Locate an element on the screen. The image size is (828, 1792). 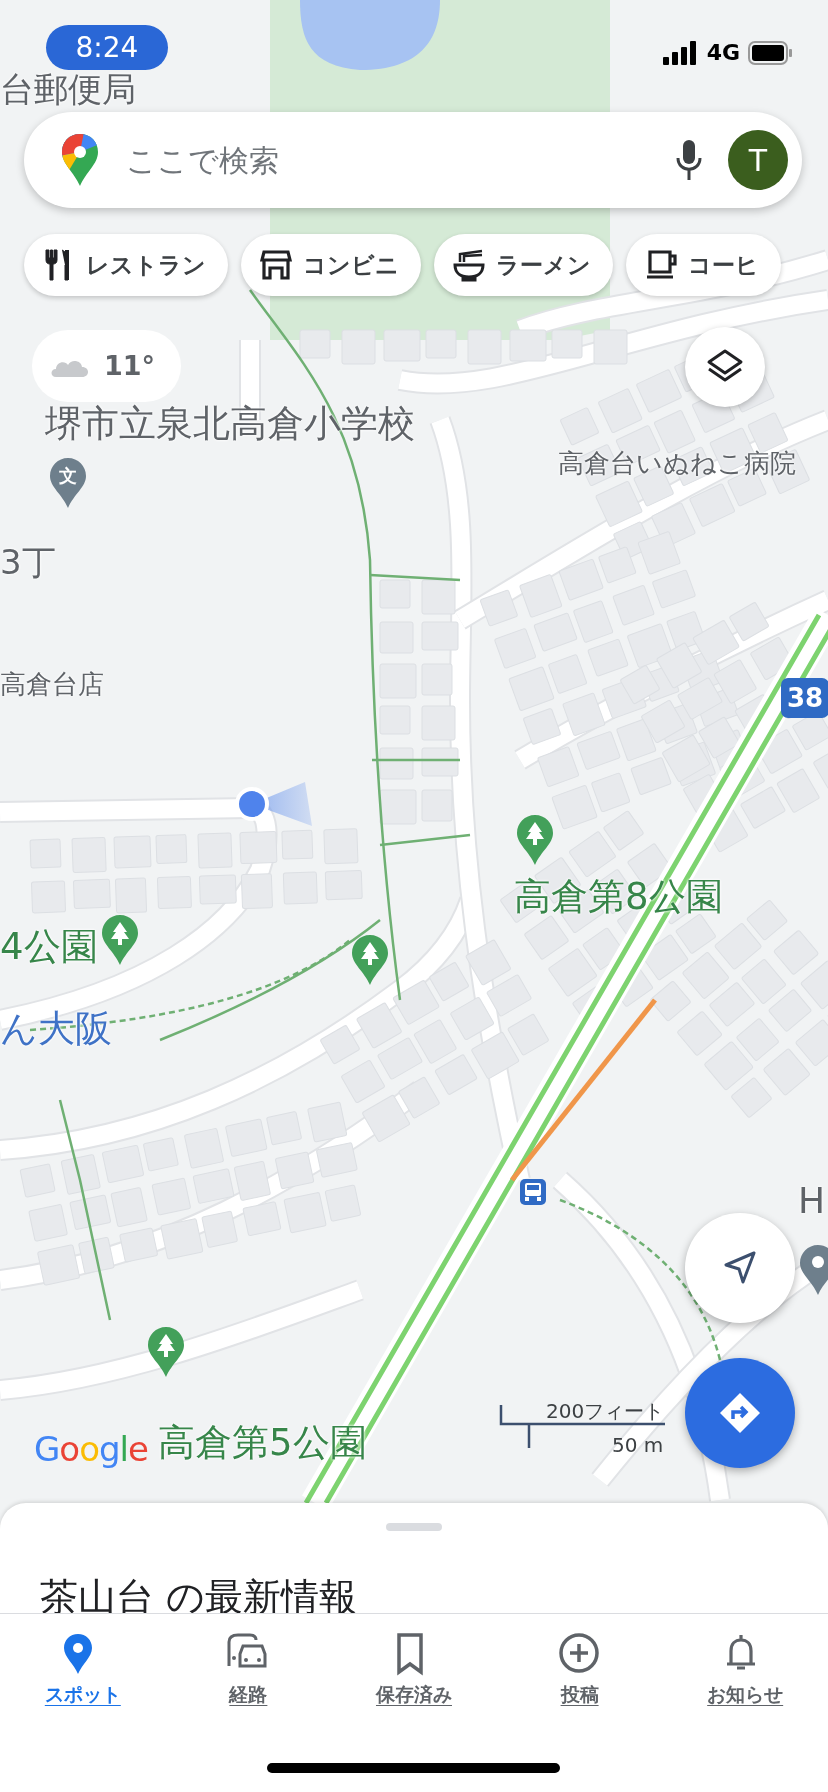
network-label: 4G is located at coordinates (723, 53).